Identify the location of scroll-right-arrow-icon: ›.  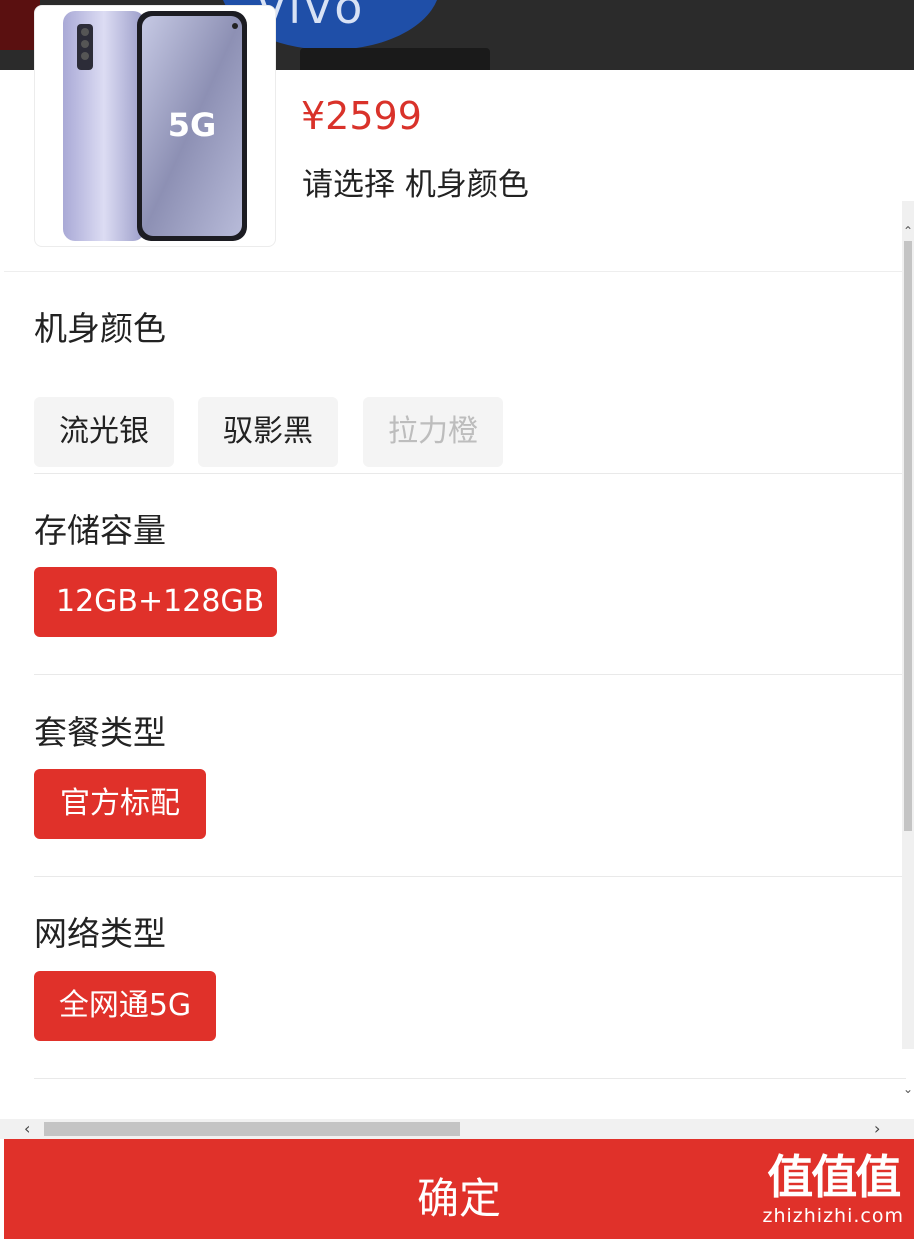
(877, 1129).